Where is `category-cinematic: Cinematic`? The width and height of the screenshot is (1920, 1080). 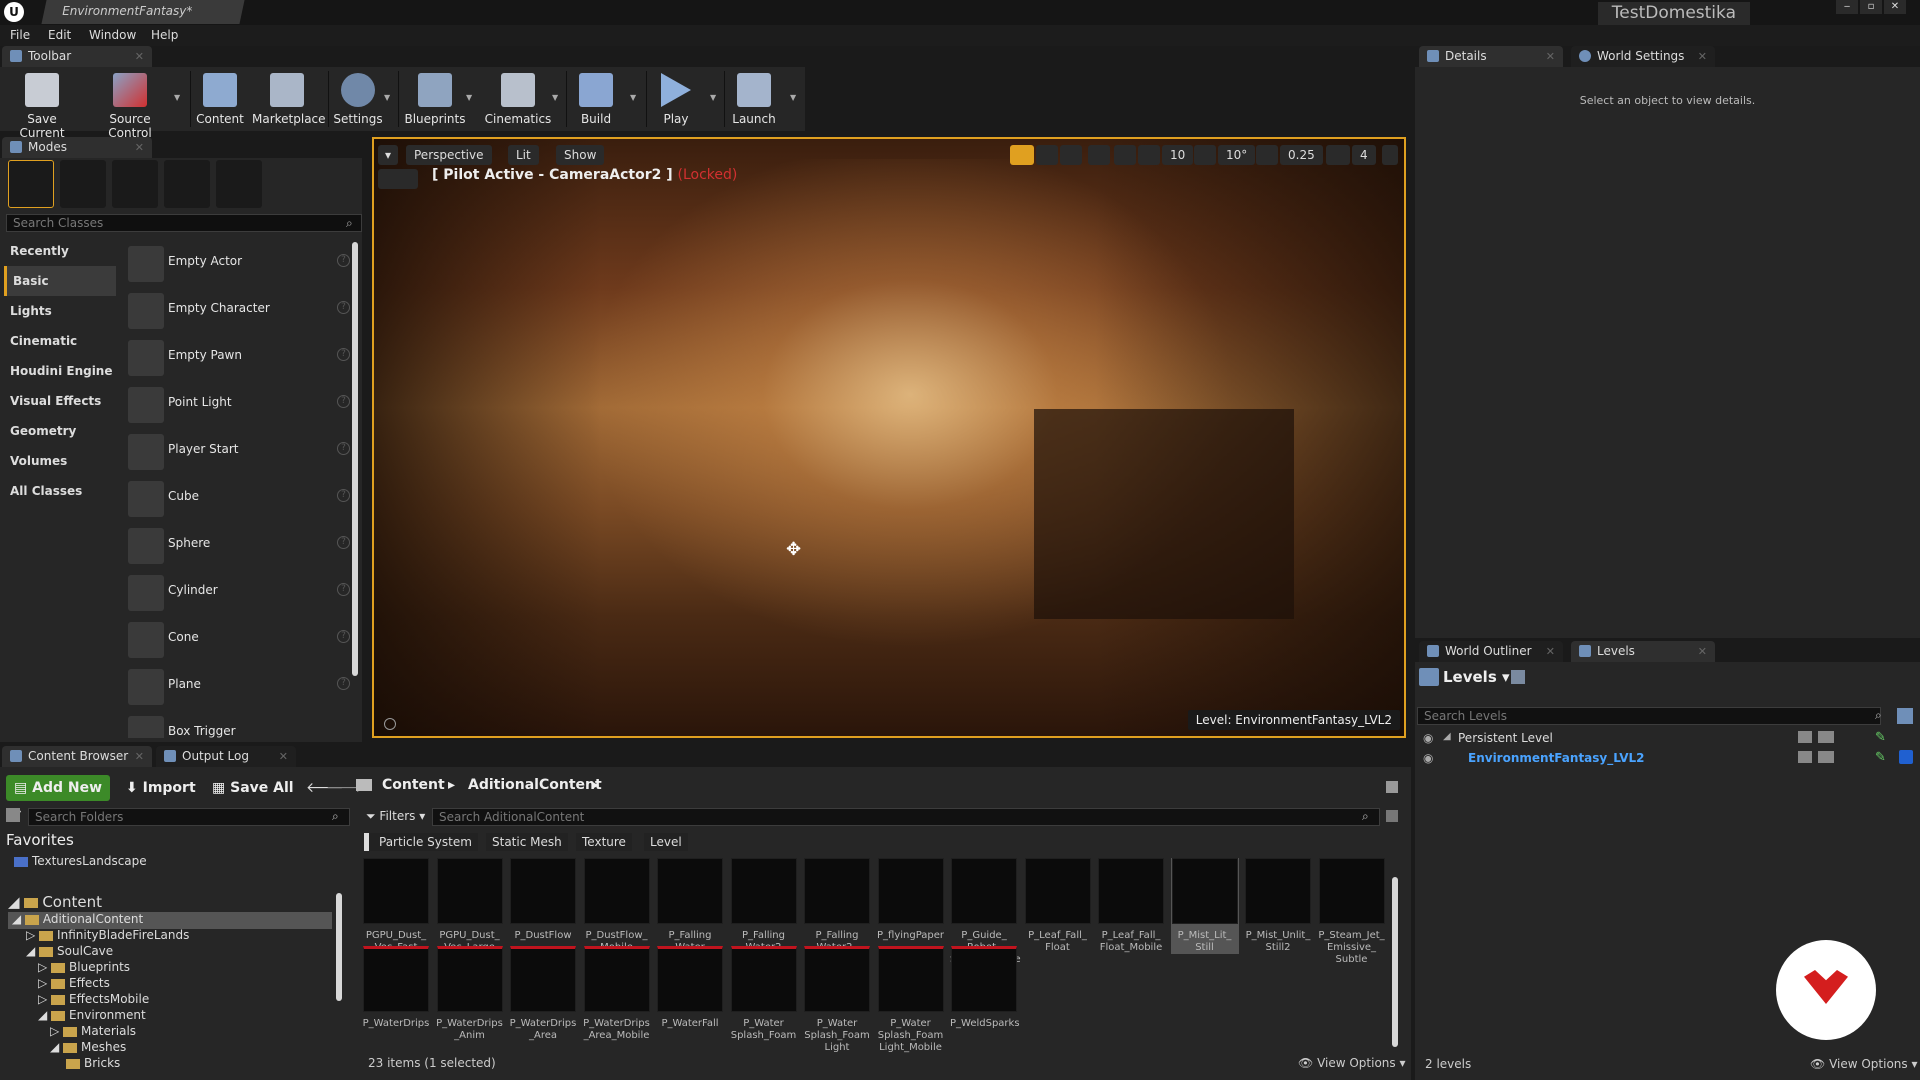
category-cinematic: Cinematic is located at coordinates (60, 341).